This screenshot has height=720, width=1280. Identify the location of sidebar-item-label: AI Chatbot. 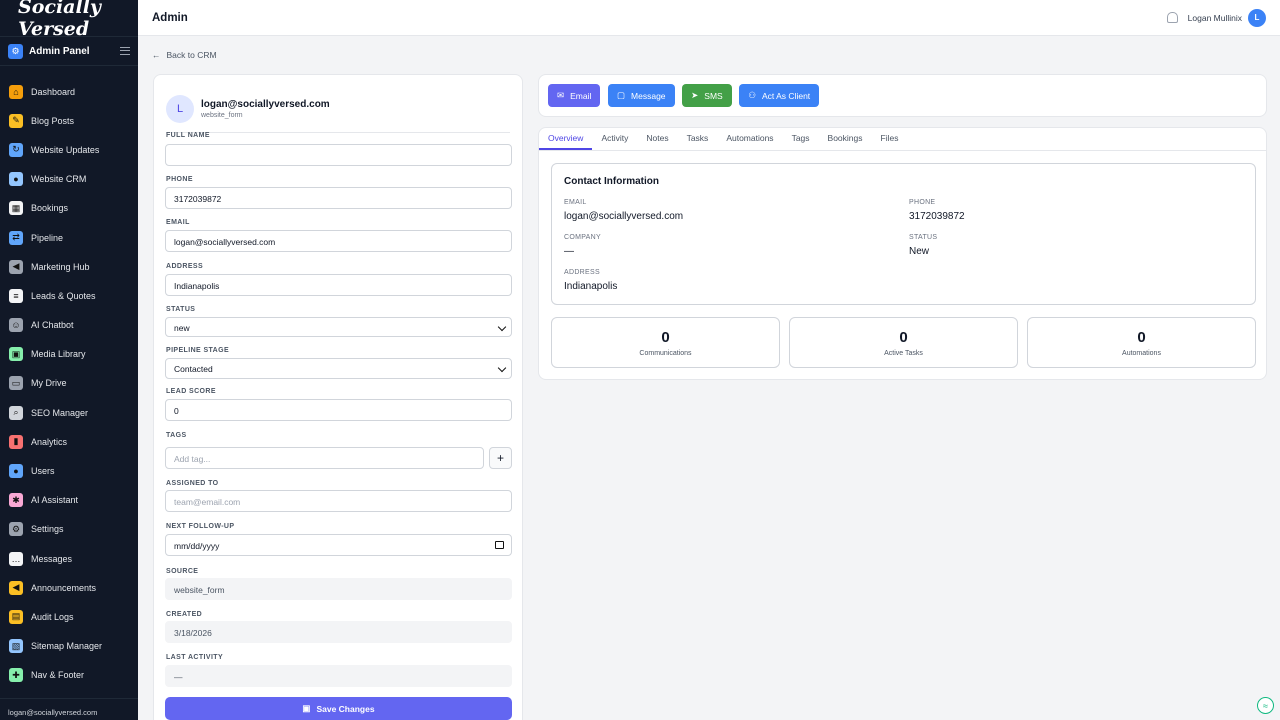
(52, 325).